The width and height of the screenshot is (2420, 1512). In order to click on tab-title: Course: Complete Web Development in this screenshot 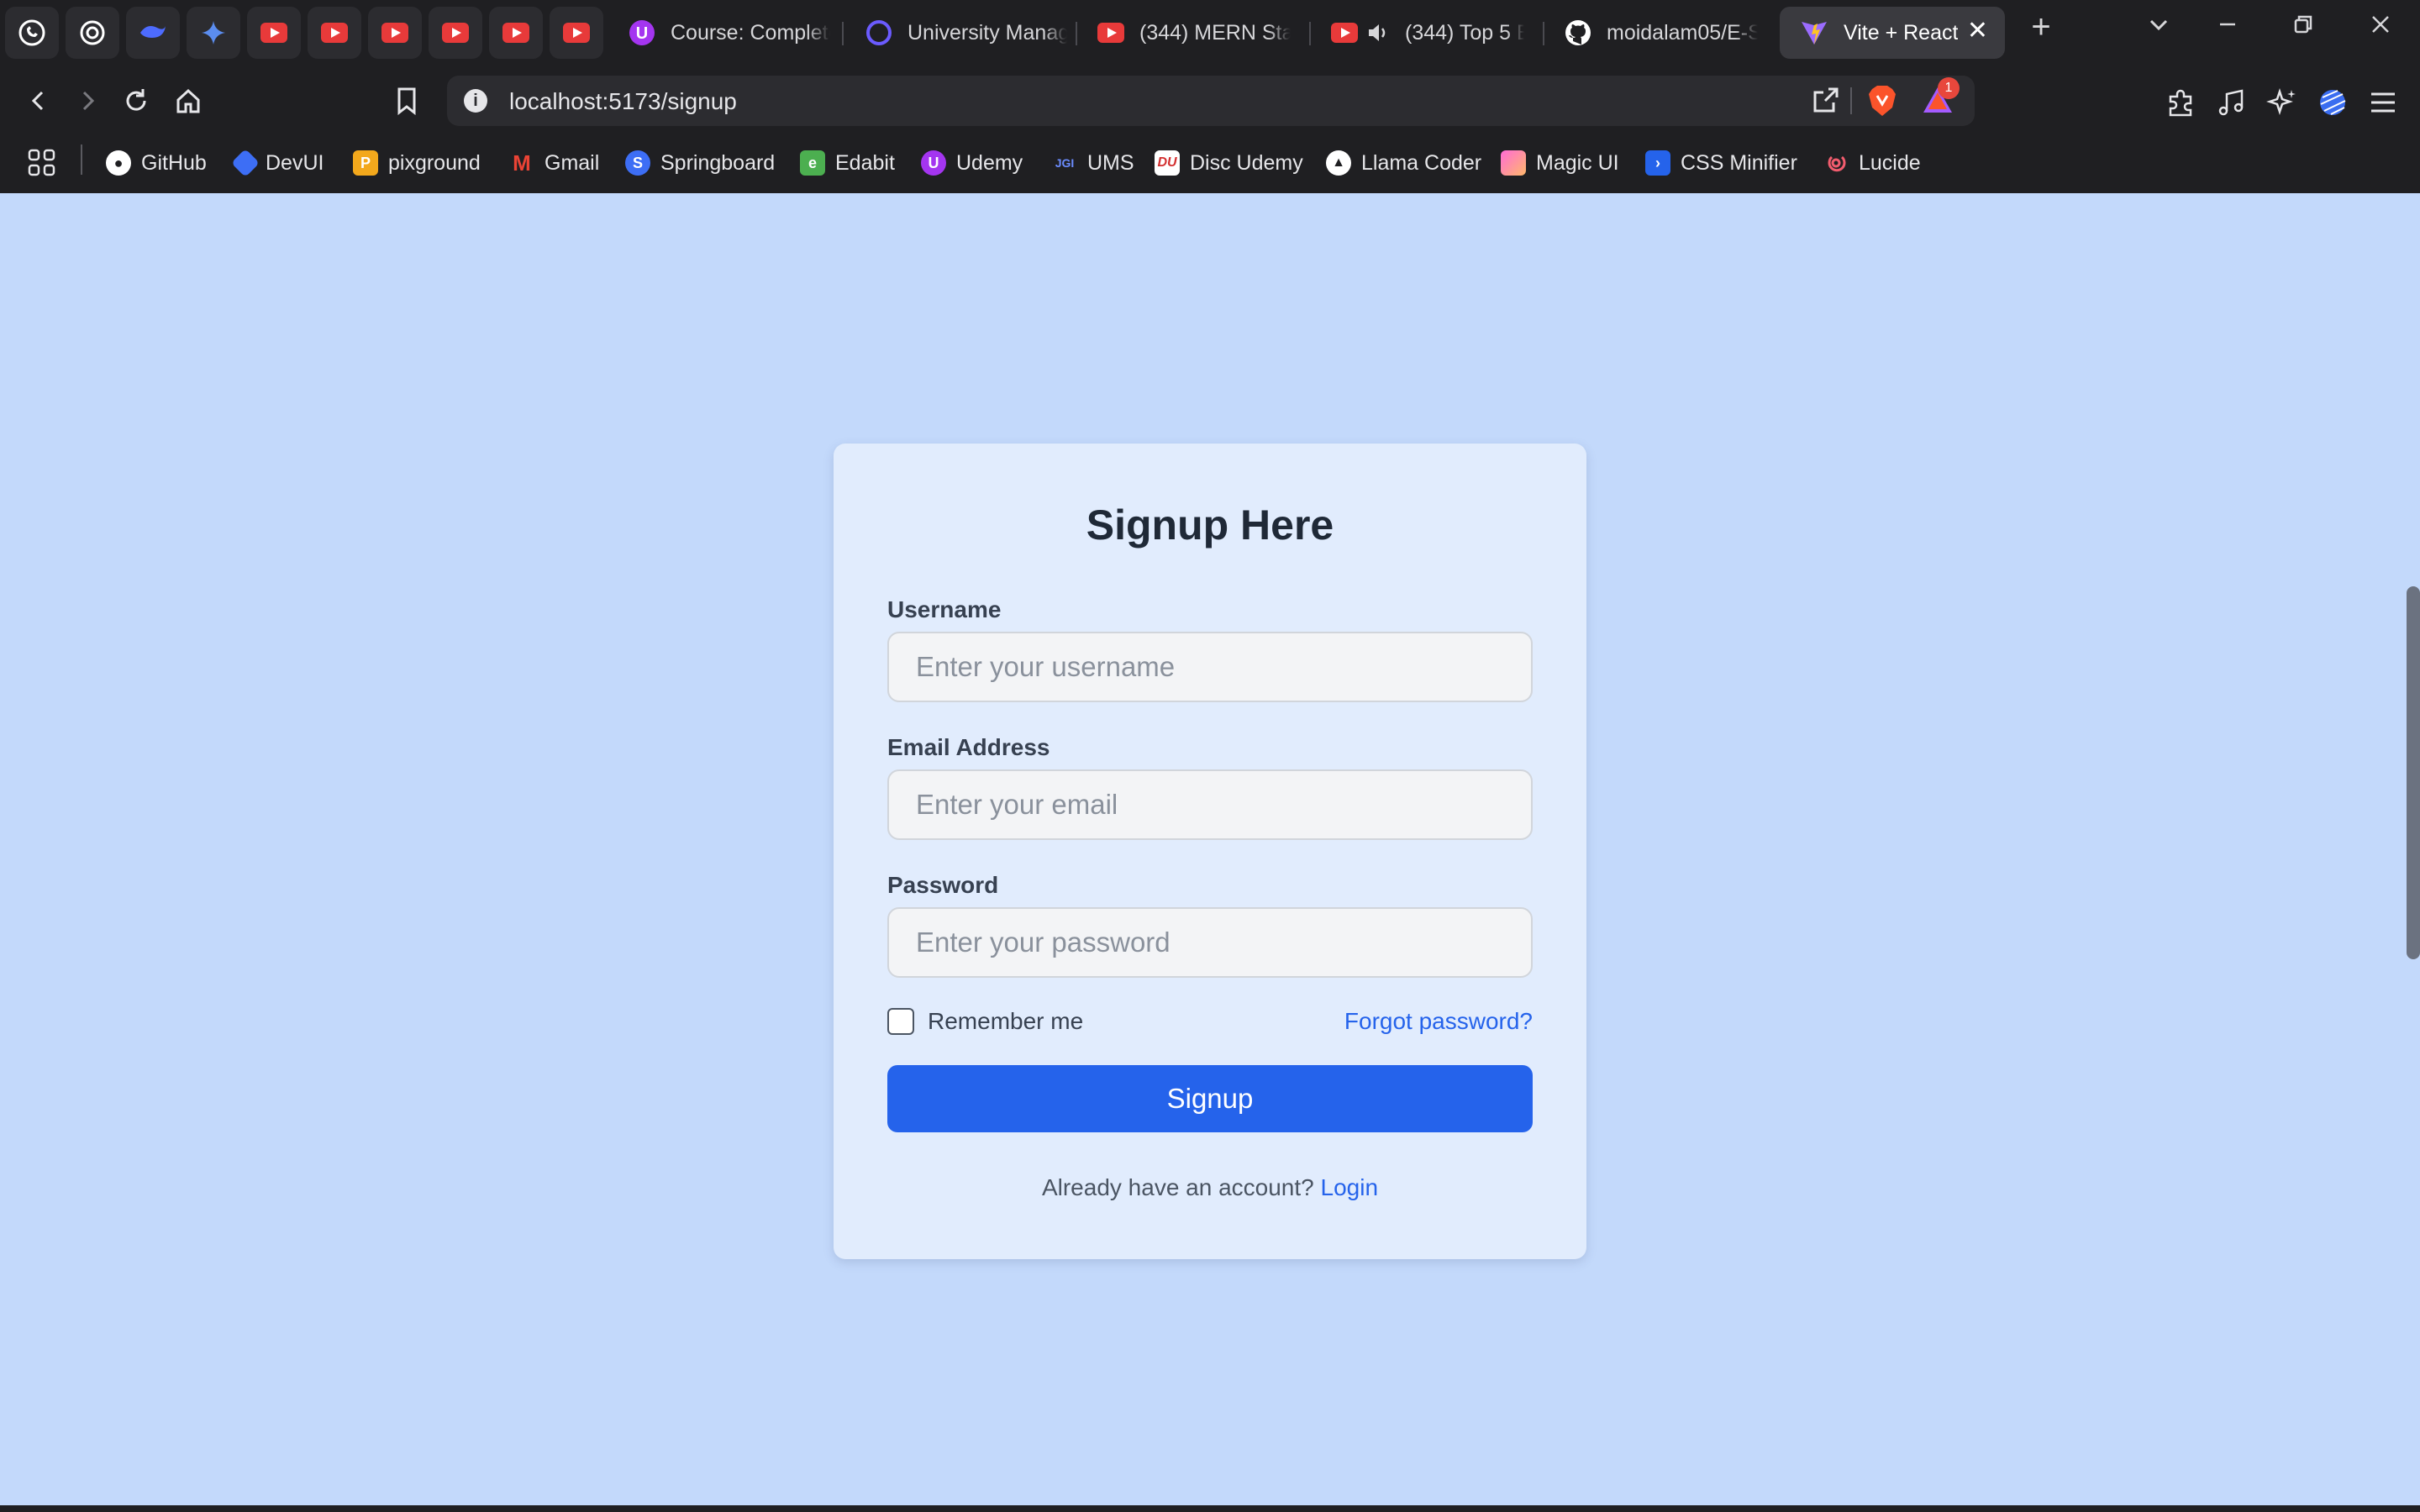, I will do `click(750, 32)`.